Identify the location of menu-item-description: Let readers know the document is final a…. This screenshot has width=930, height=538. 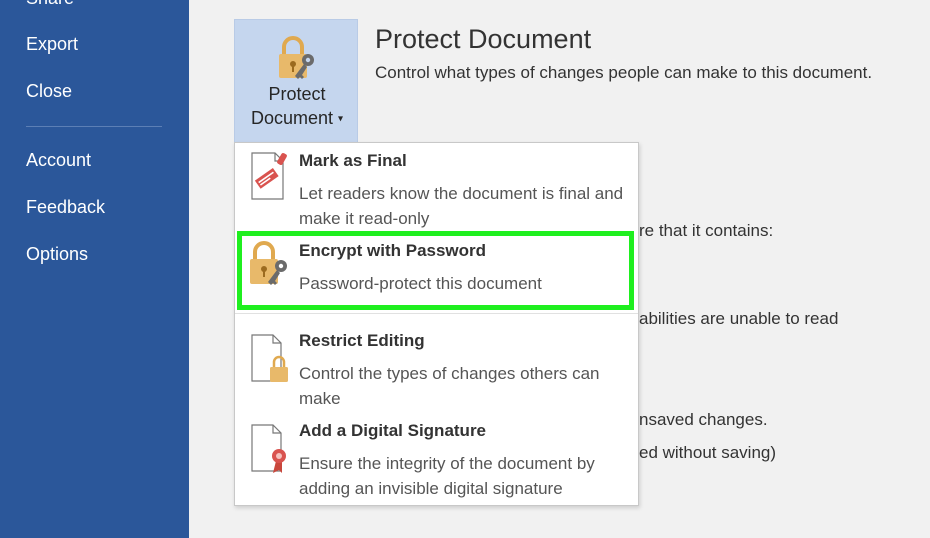
(461, 206).